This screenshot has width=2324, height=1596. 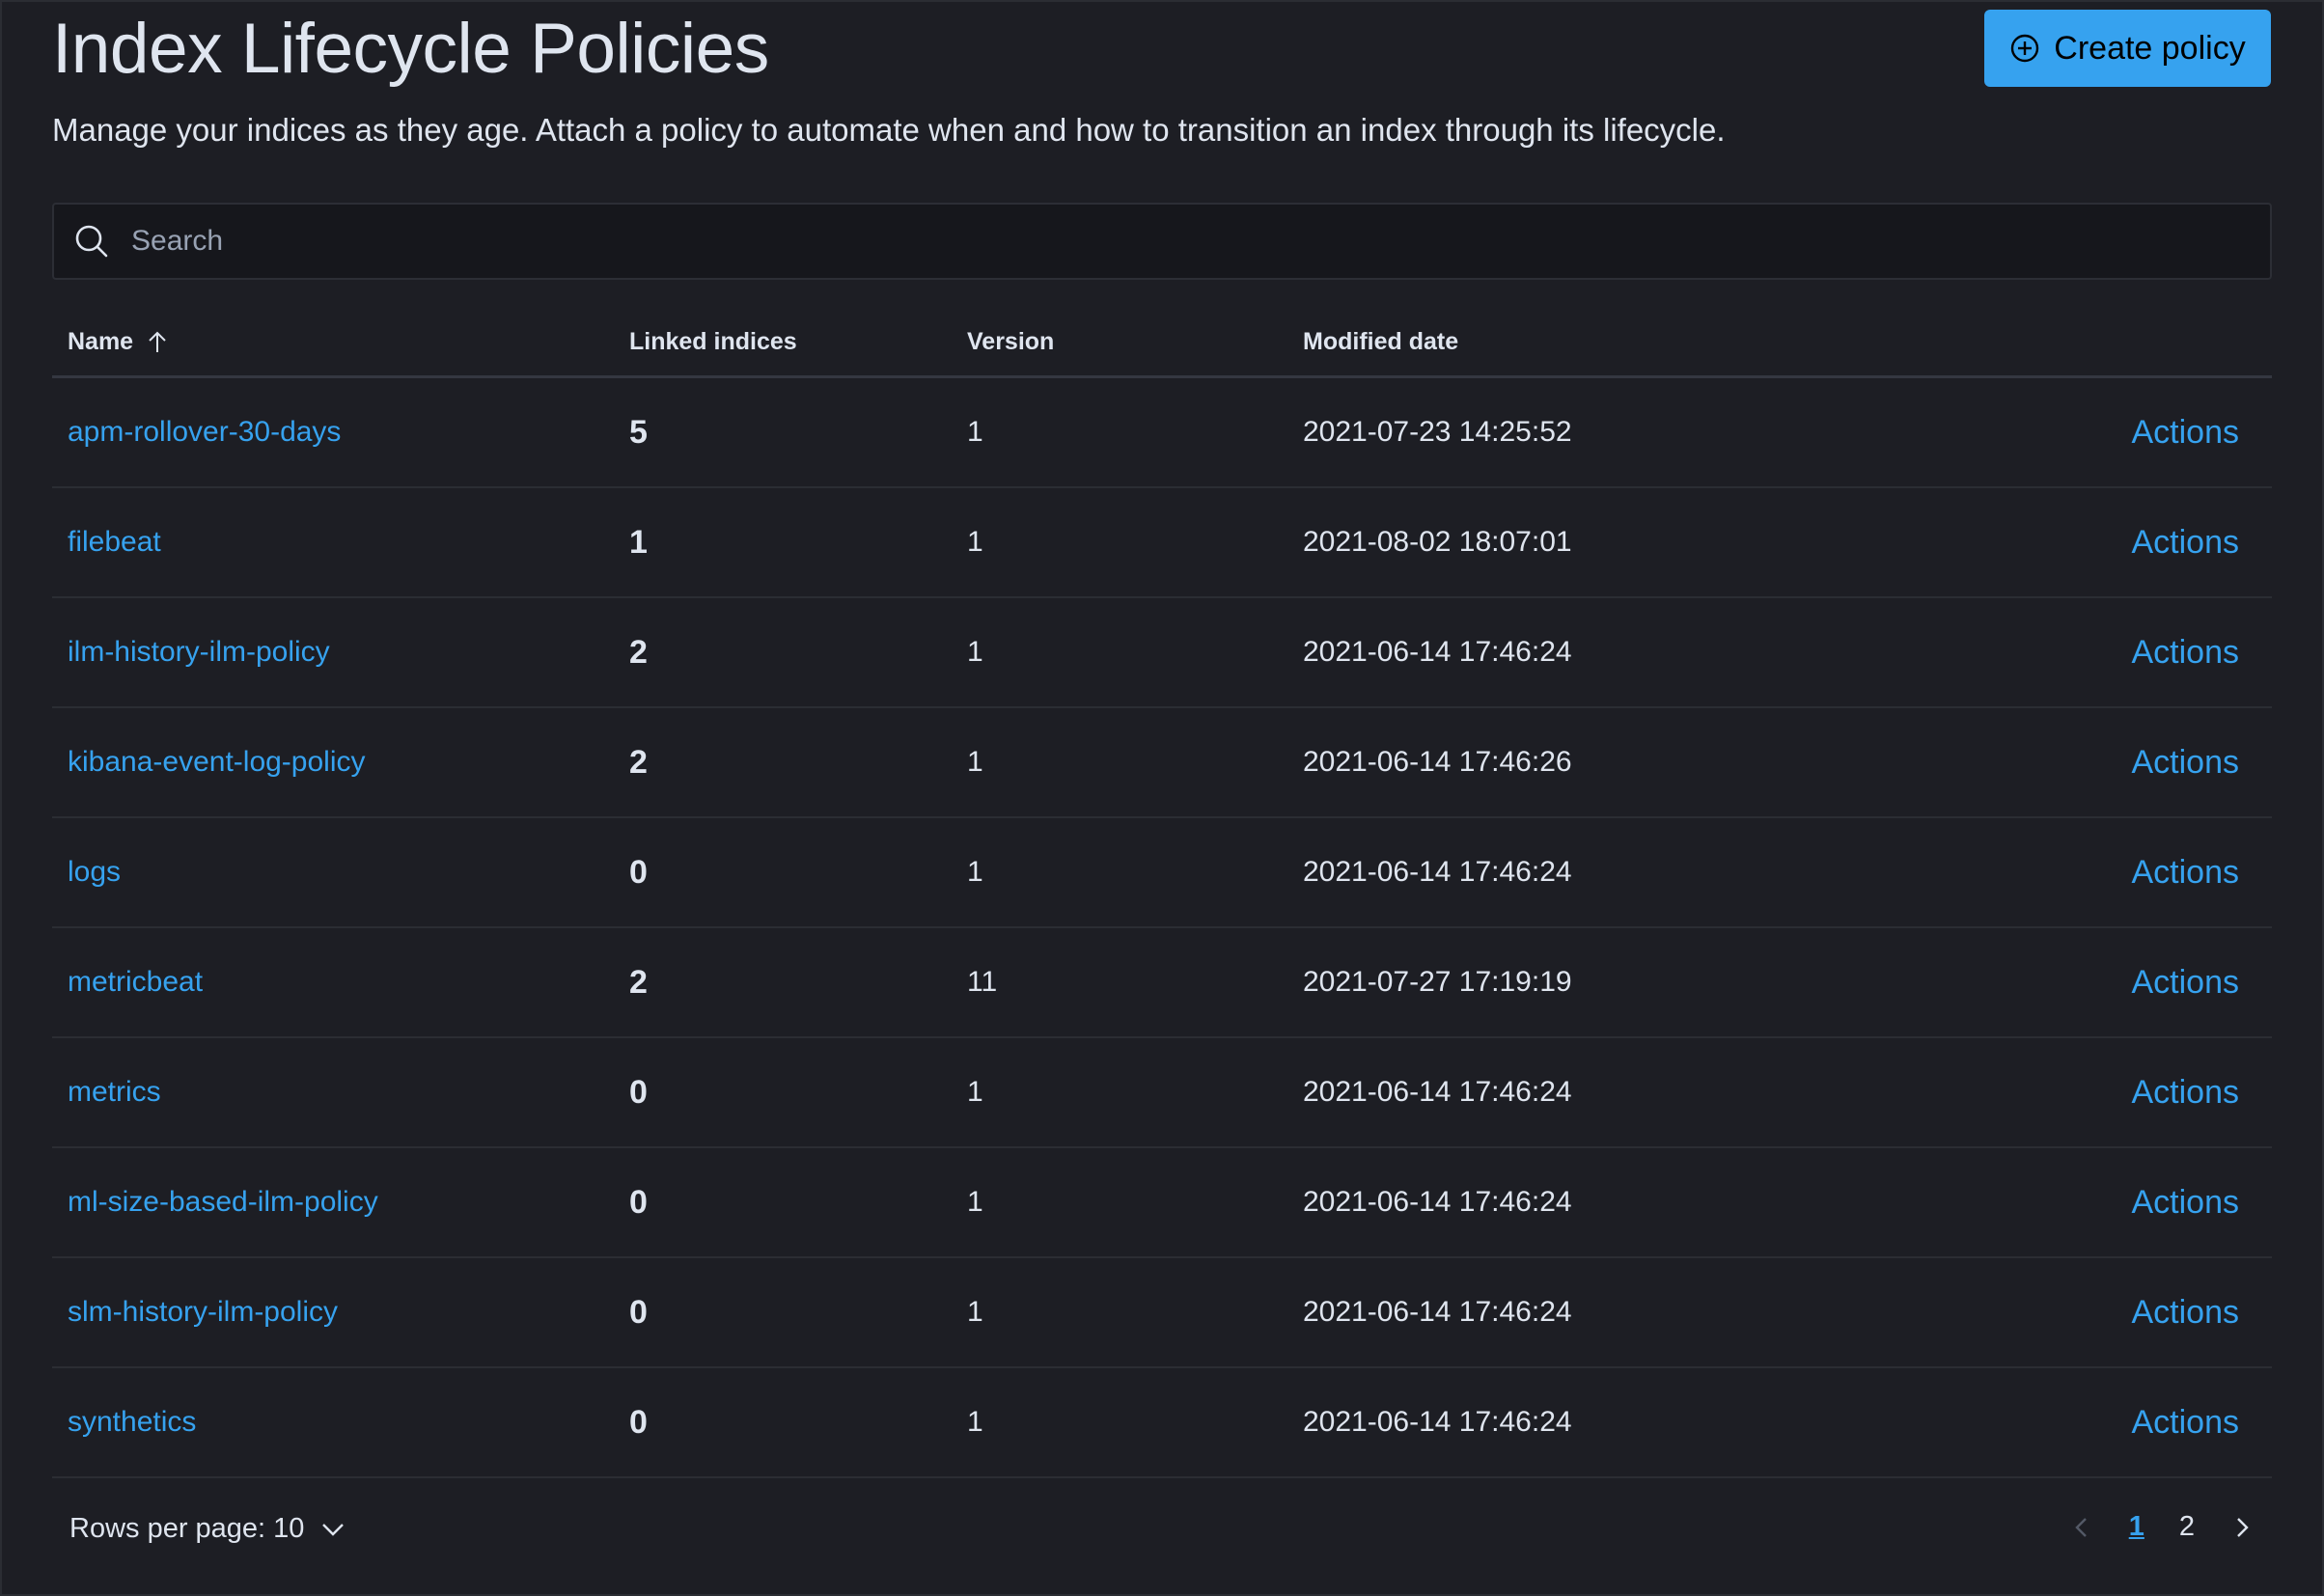 I want to click on arrow-up-icon, so click(x=157, y=342).